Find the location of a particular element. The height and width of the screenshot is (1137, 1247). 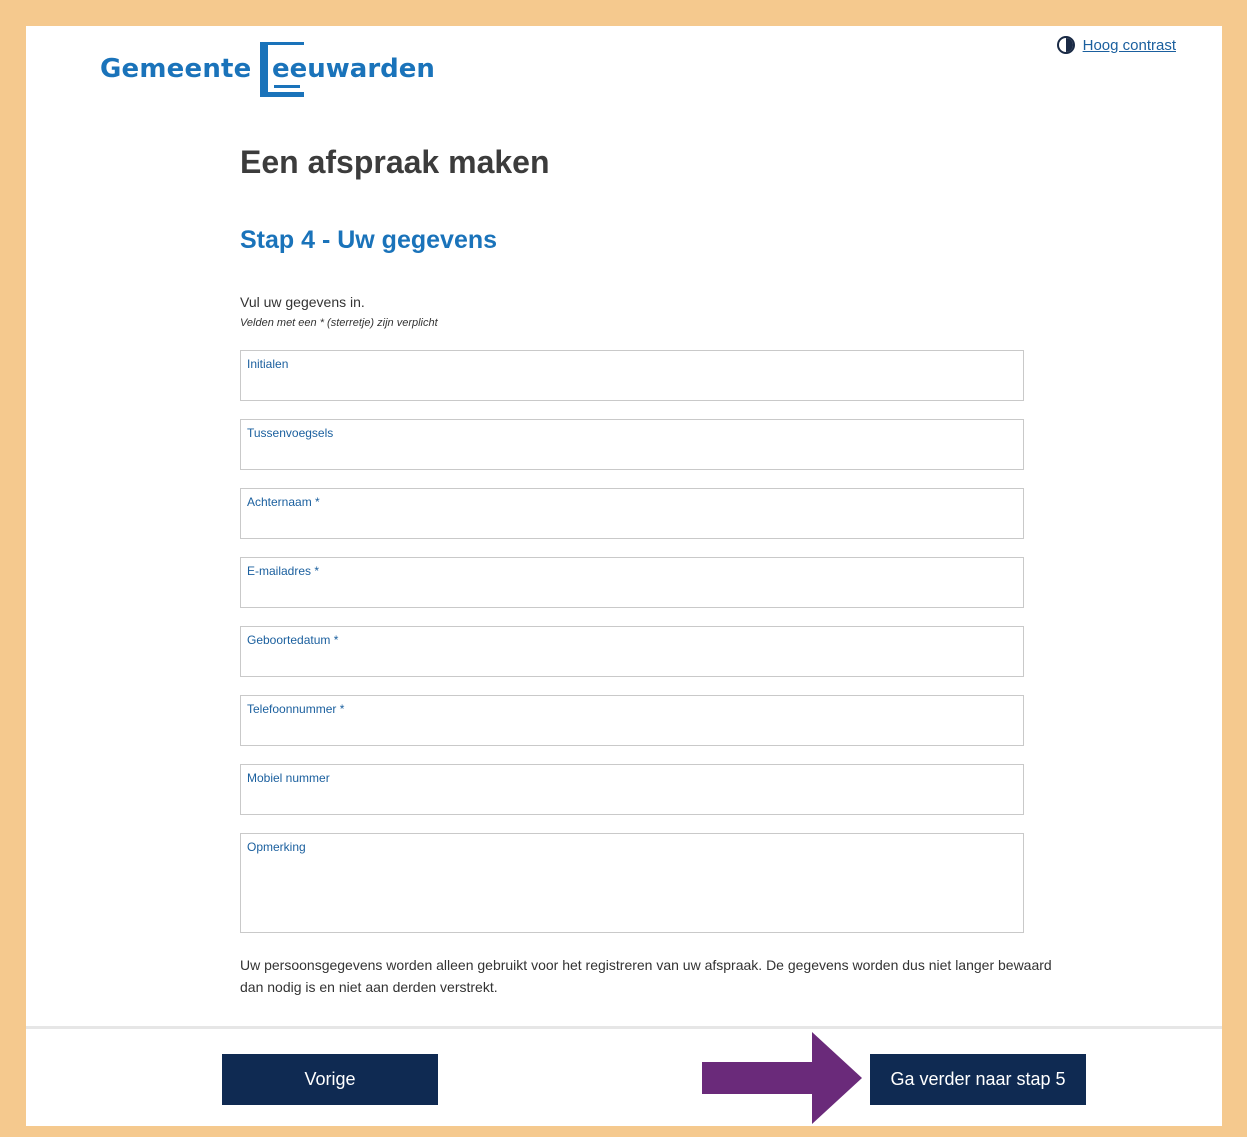

gemeente-leeuwarden-logo: Gemeente eeuwarden is located at coordinates (280, 78).